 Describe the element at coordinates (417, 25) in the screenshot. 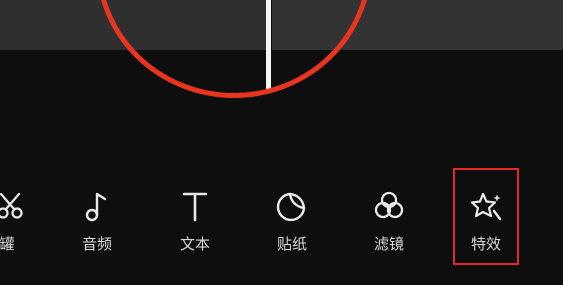

I see `video-clip-right` at that location.